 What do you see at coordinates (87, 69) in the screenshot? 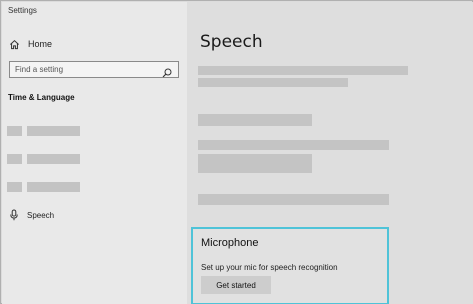
I see `search-input` at bounding box center [87, 69].